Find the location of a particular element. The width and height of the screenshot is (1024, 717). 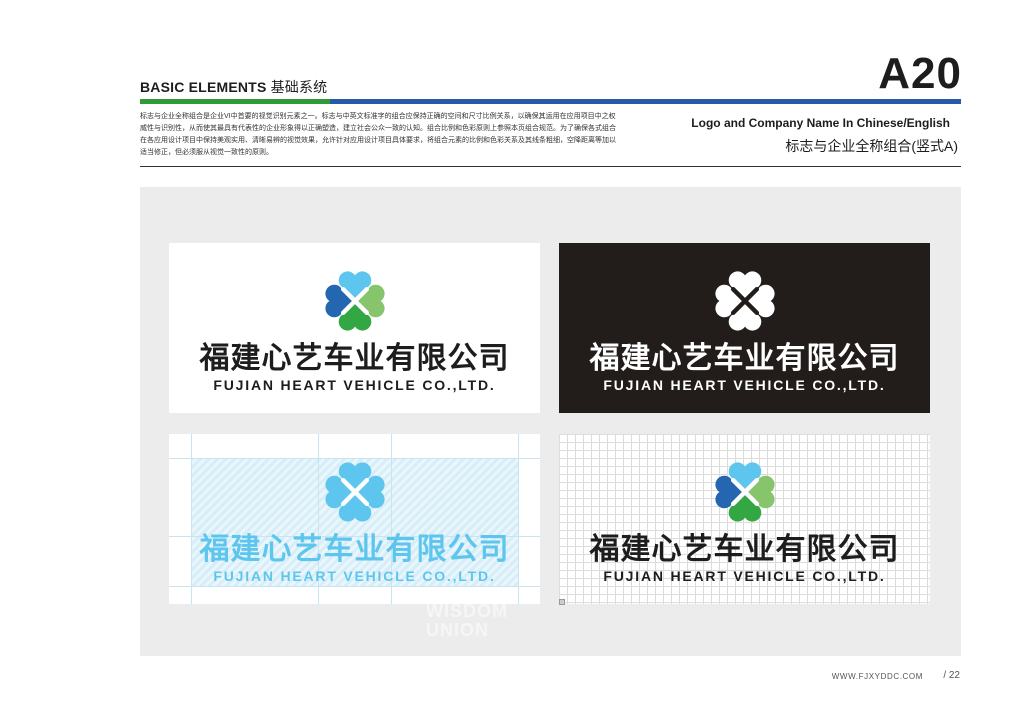

watermark: WISDOM UNION is located at coordinates (467, 621).